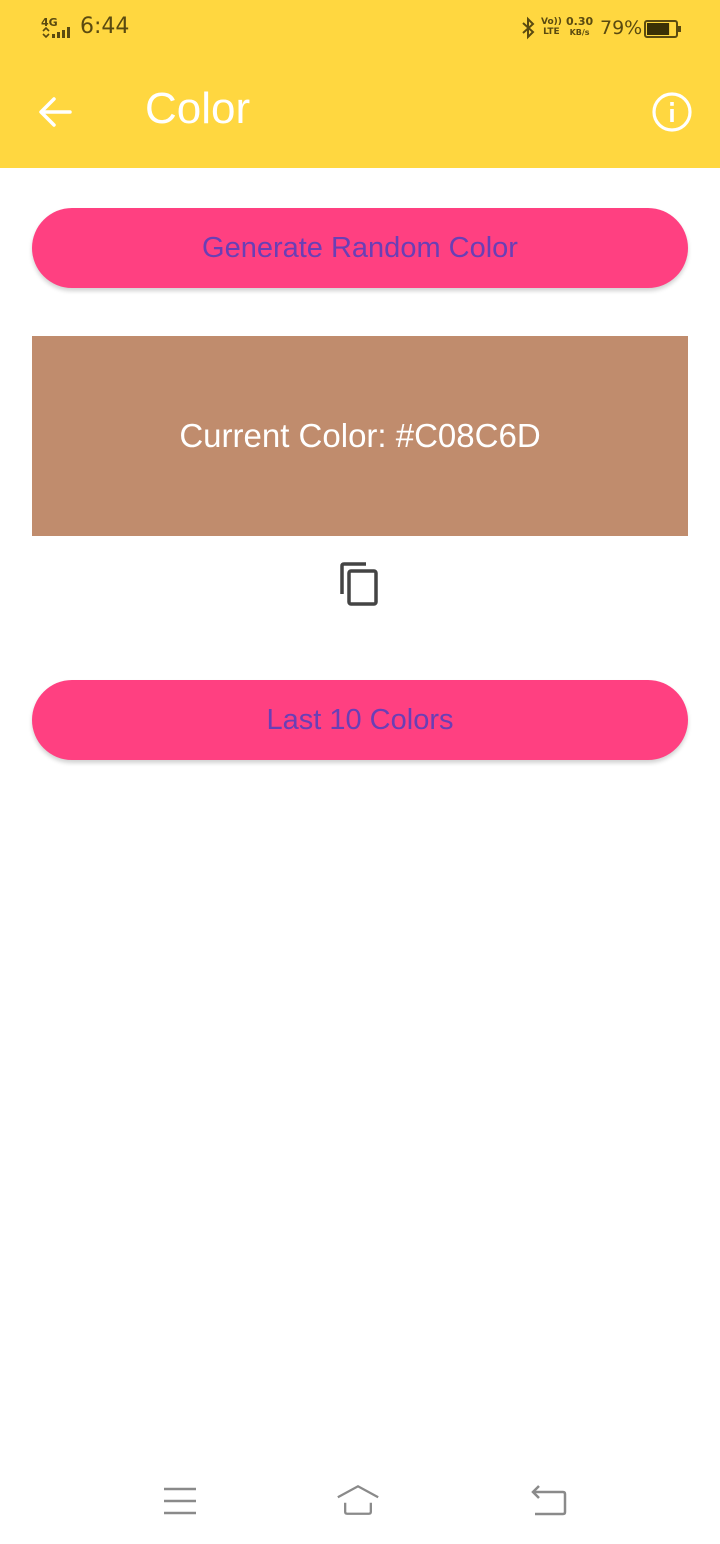 The image size is (720, 1544). Describe the element at coordinates (579, 27) in the screenshot. I see `network-speed: 0.30 KB/s` at that location.